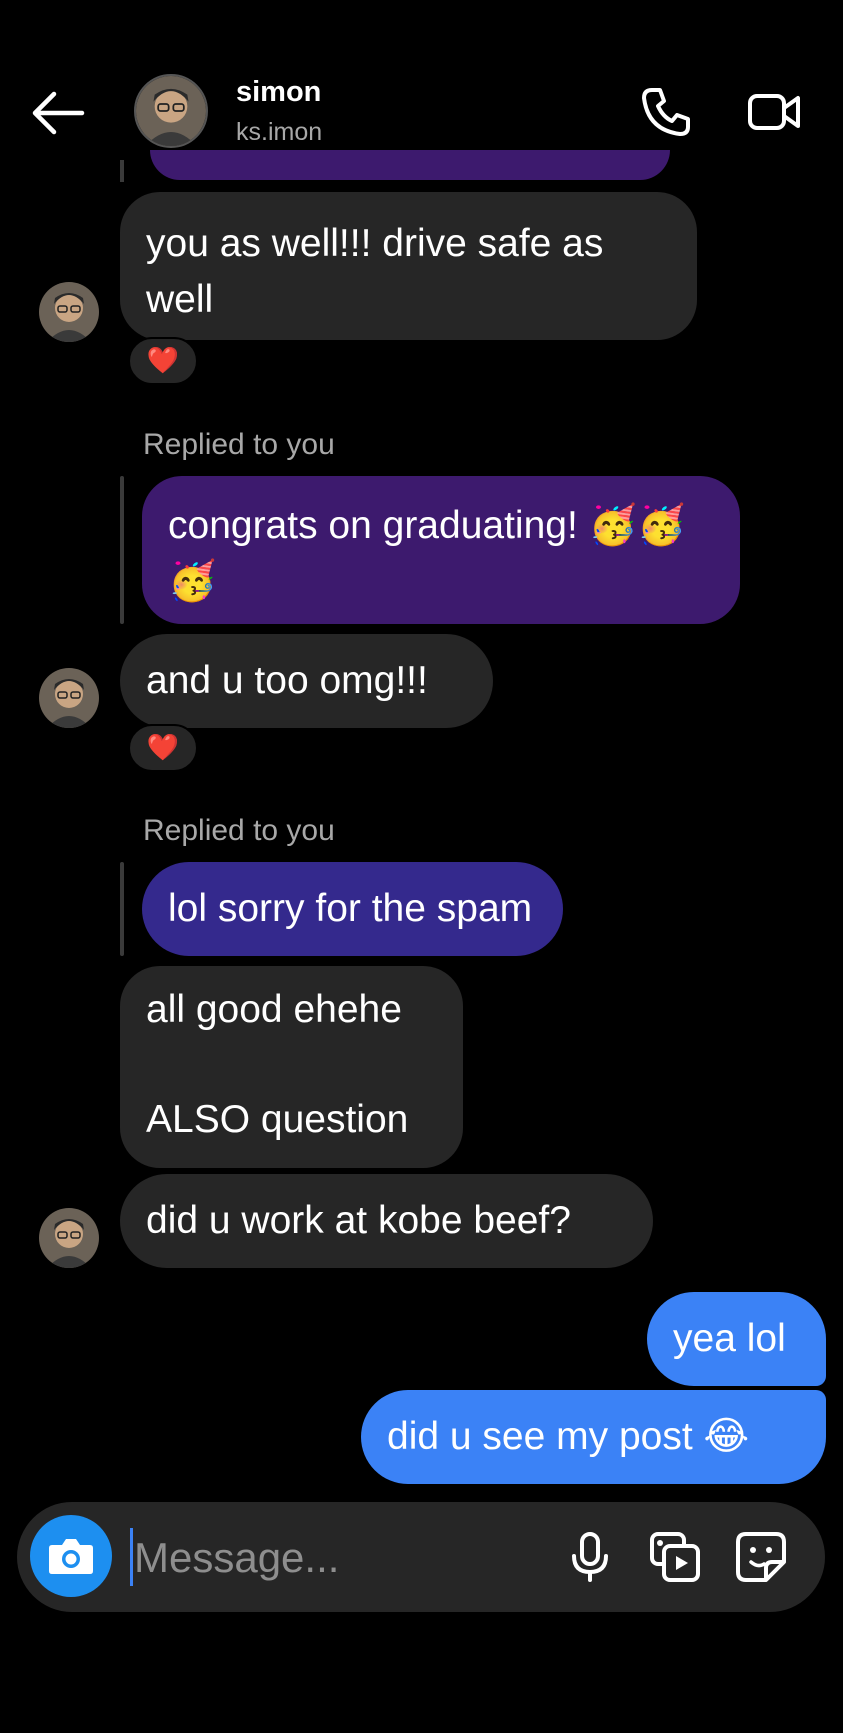 The width and height of the screenshot is (843, 1733). I want to click on gallery-icon, so click(675, 1557).